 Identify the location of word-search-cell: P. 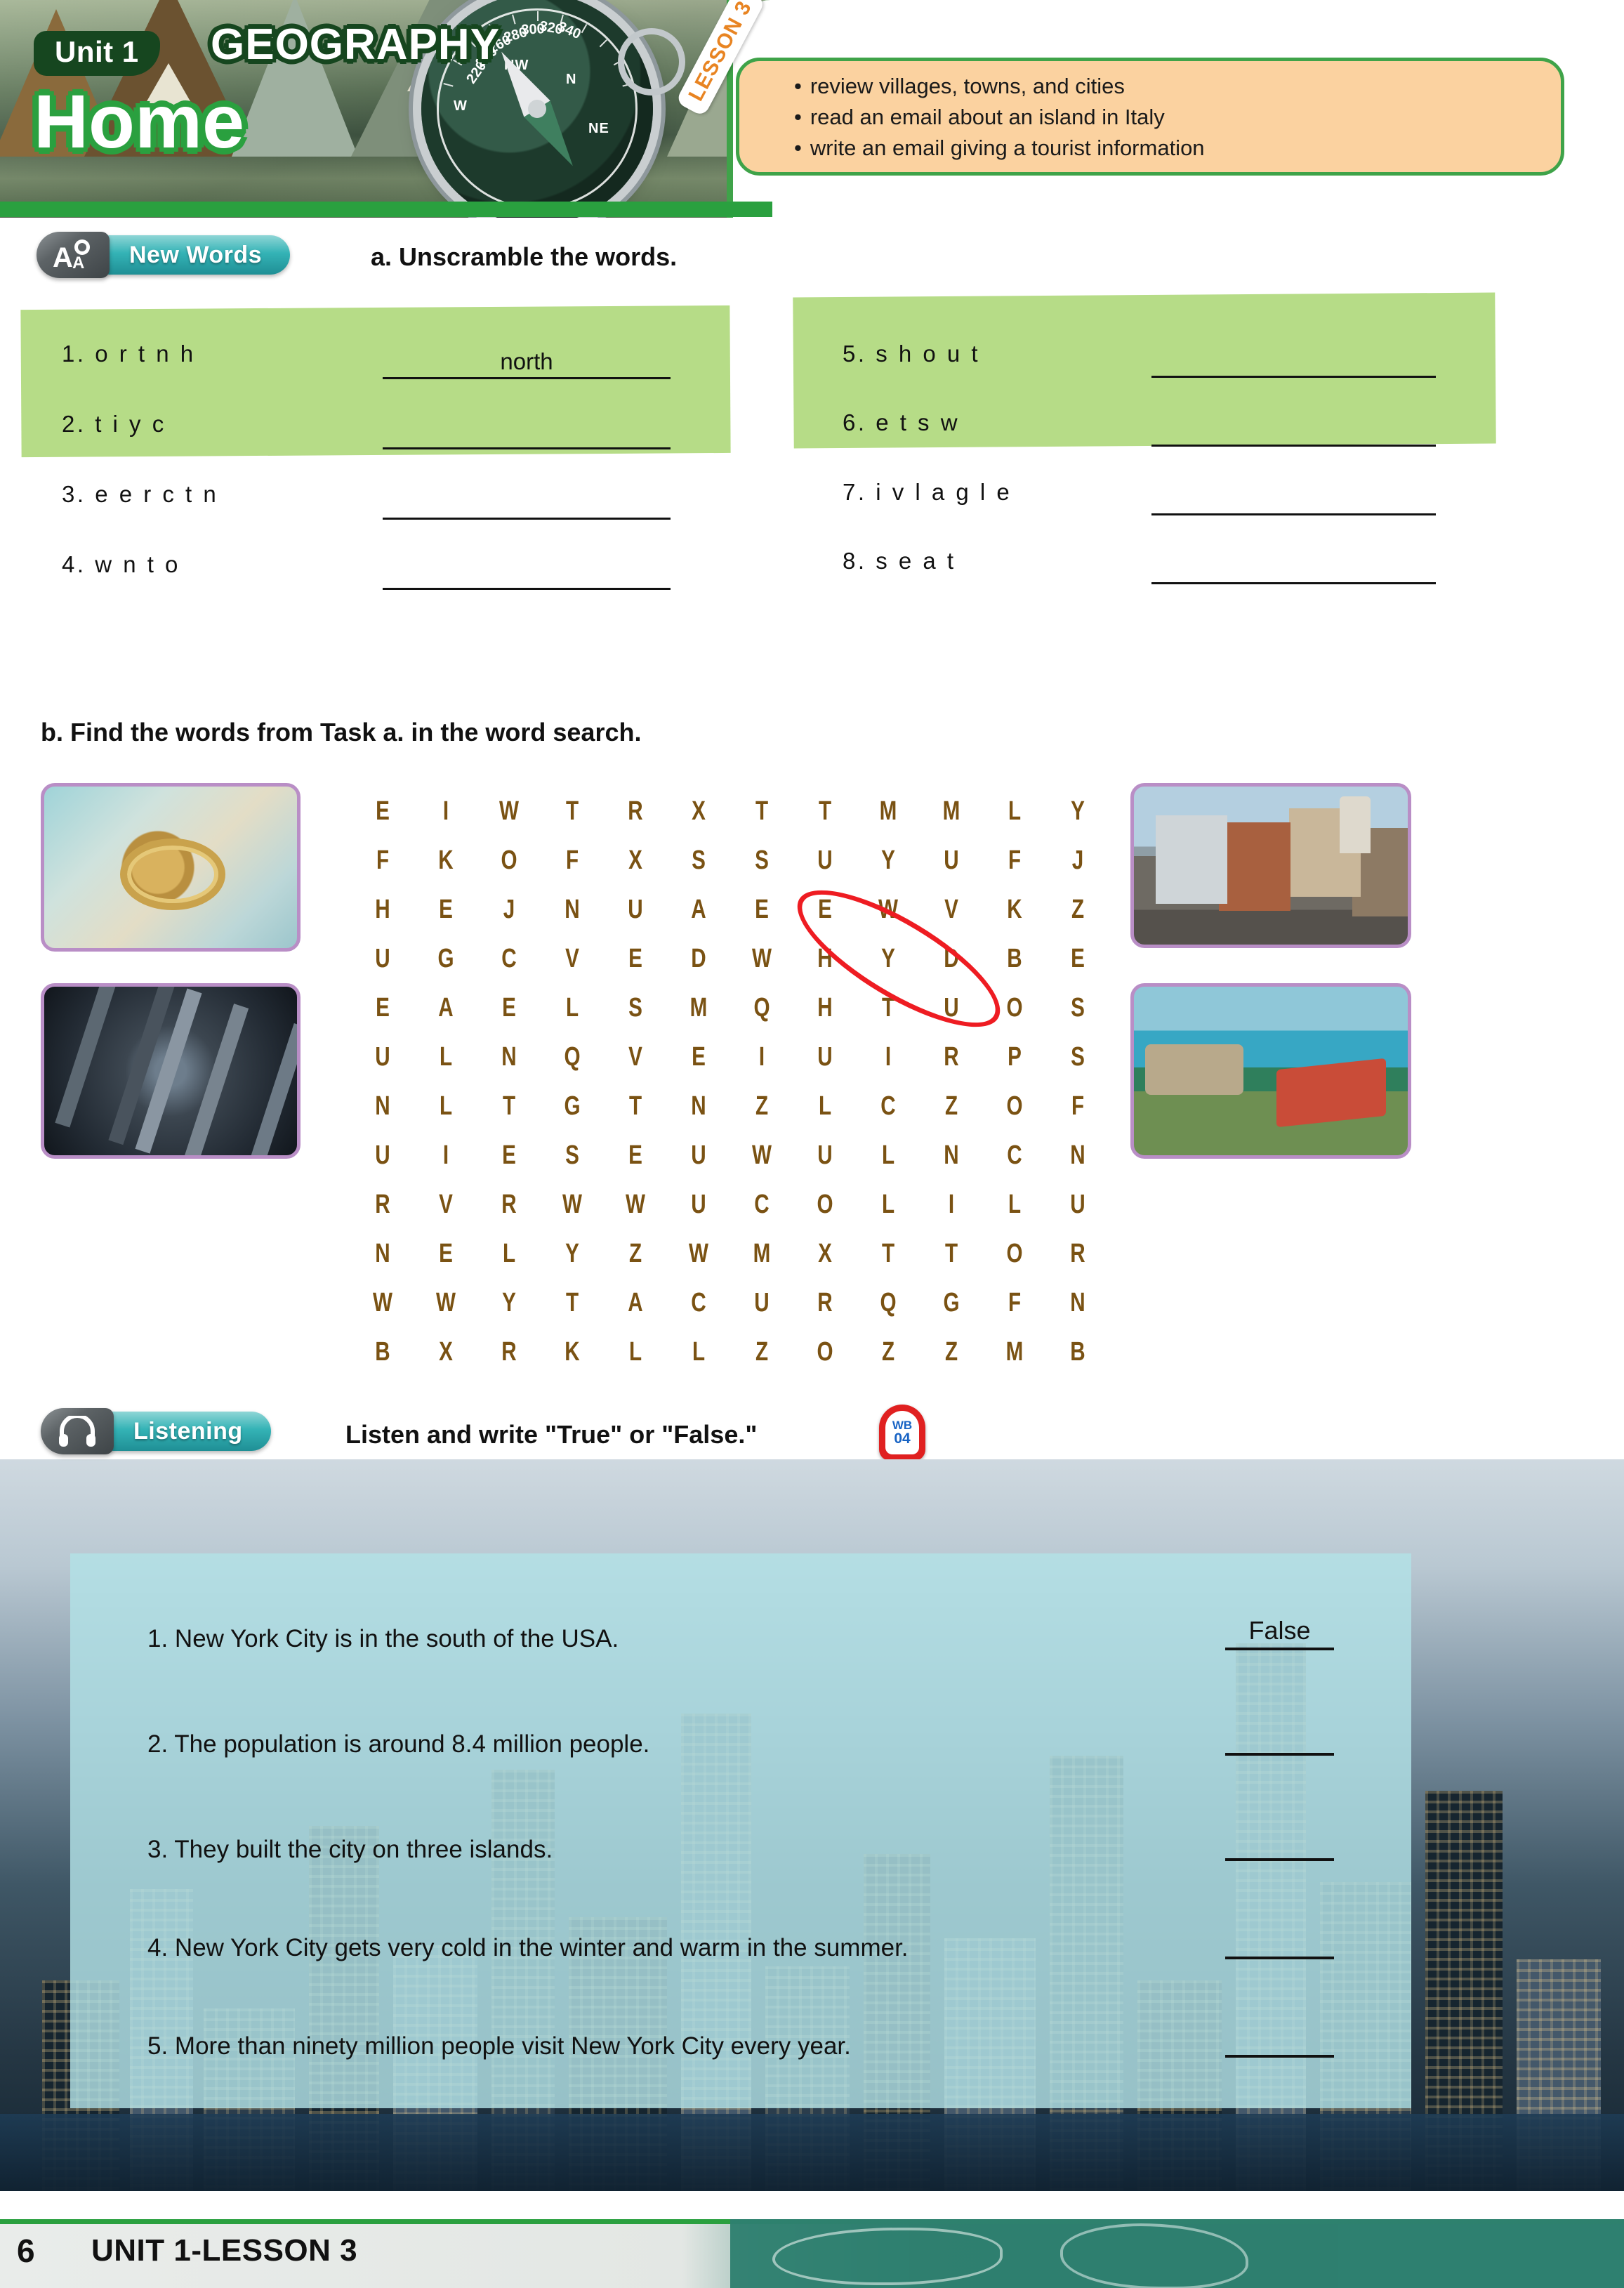
(1014, 1056).